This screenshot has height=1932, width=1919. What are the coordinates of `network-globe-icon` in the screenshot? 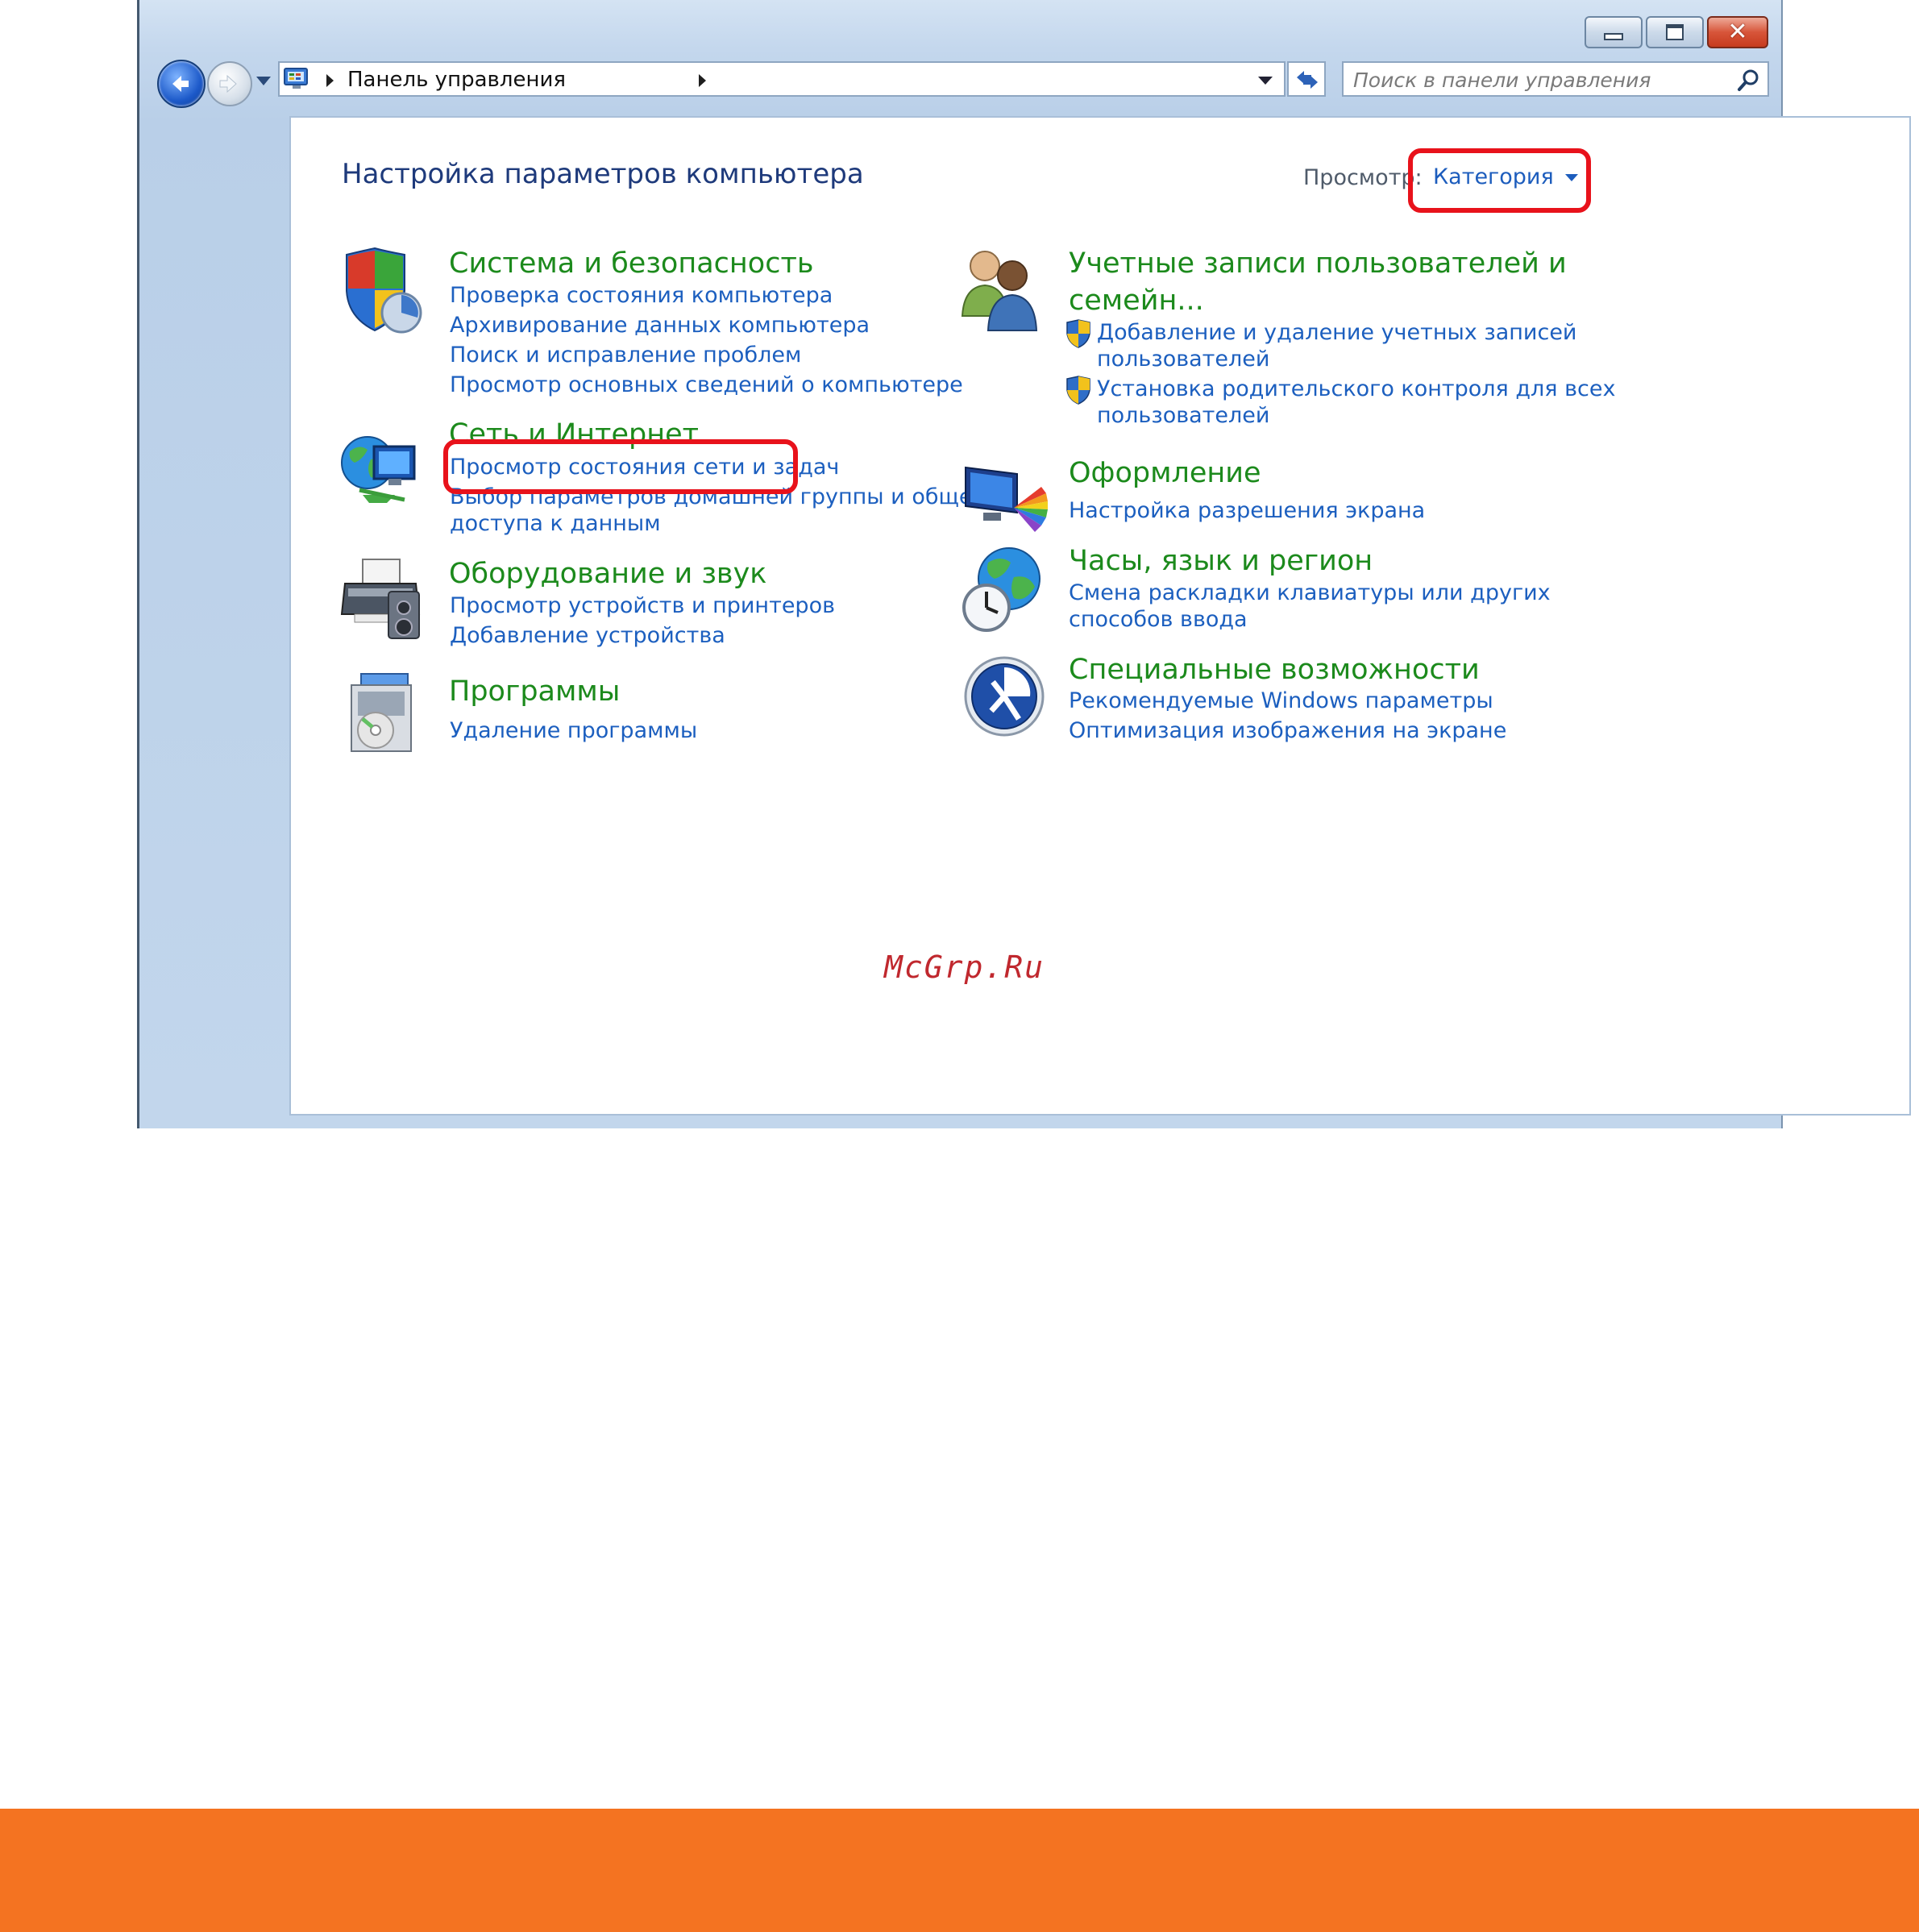 It's located at (378, 469).